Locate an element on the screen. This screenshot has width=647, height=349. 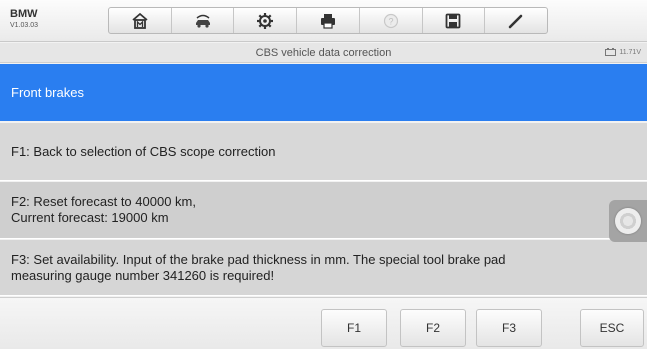
save-icon is located at coordinates (453, 20).